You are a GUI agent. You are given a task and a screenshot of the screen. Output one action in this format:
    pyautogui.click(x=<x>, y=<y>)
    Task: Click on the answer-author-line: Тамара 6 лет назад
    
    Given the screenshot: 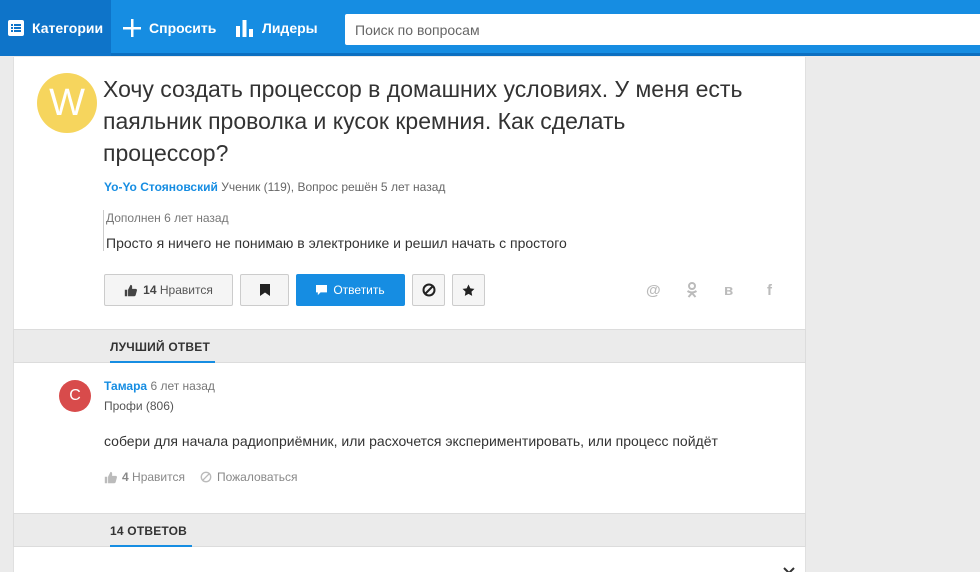 What is the action you would take?
    pyautogui.click(x=159, y=386)
    